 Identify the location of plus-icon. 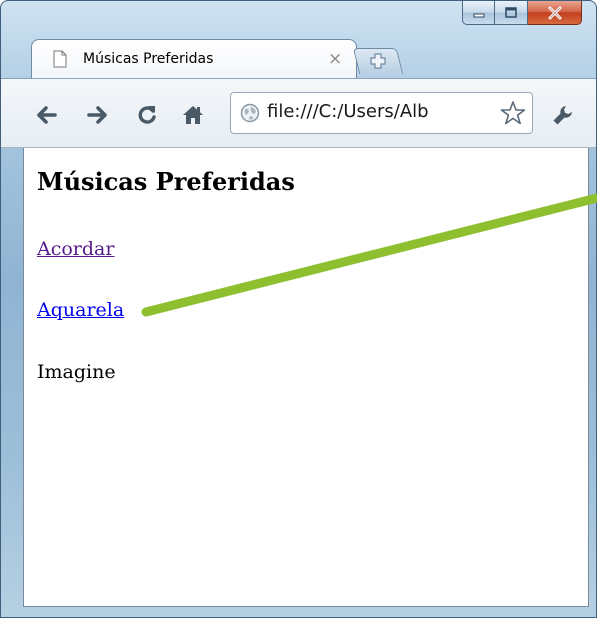
(378, 61).